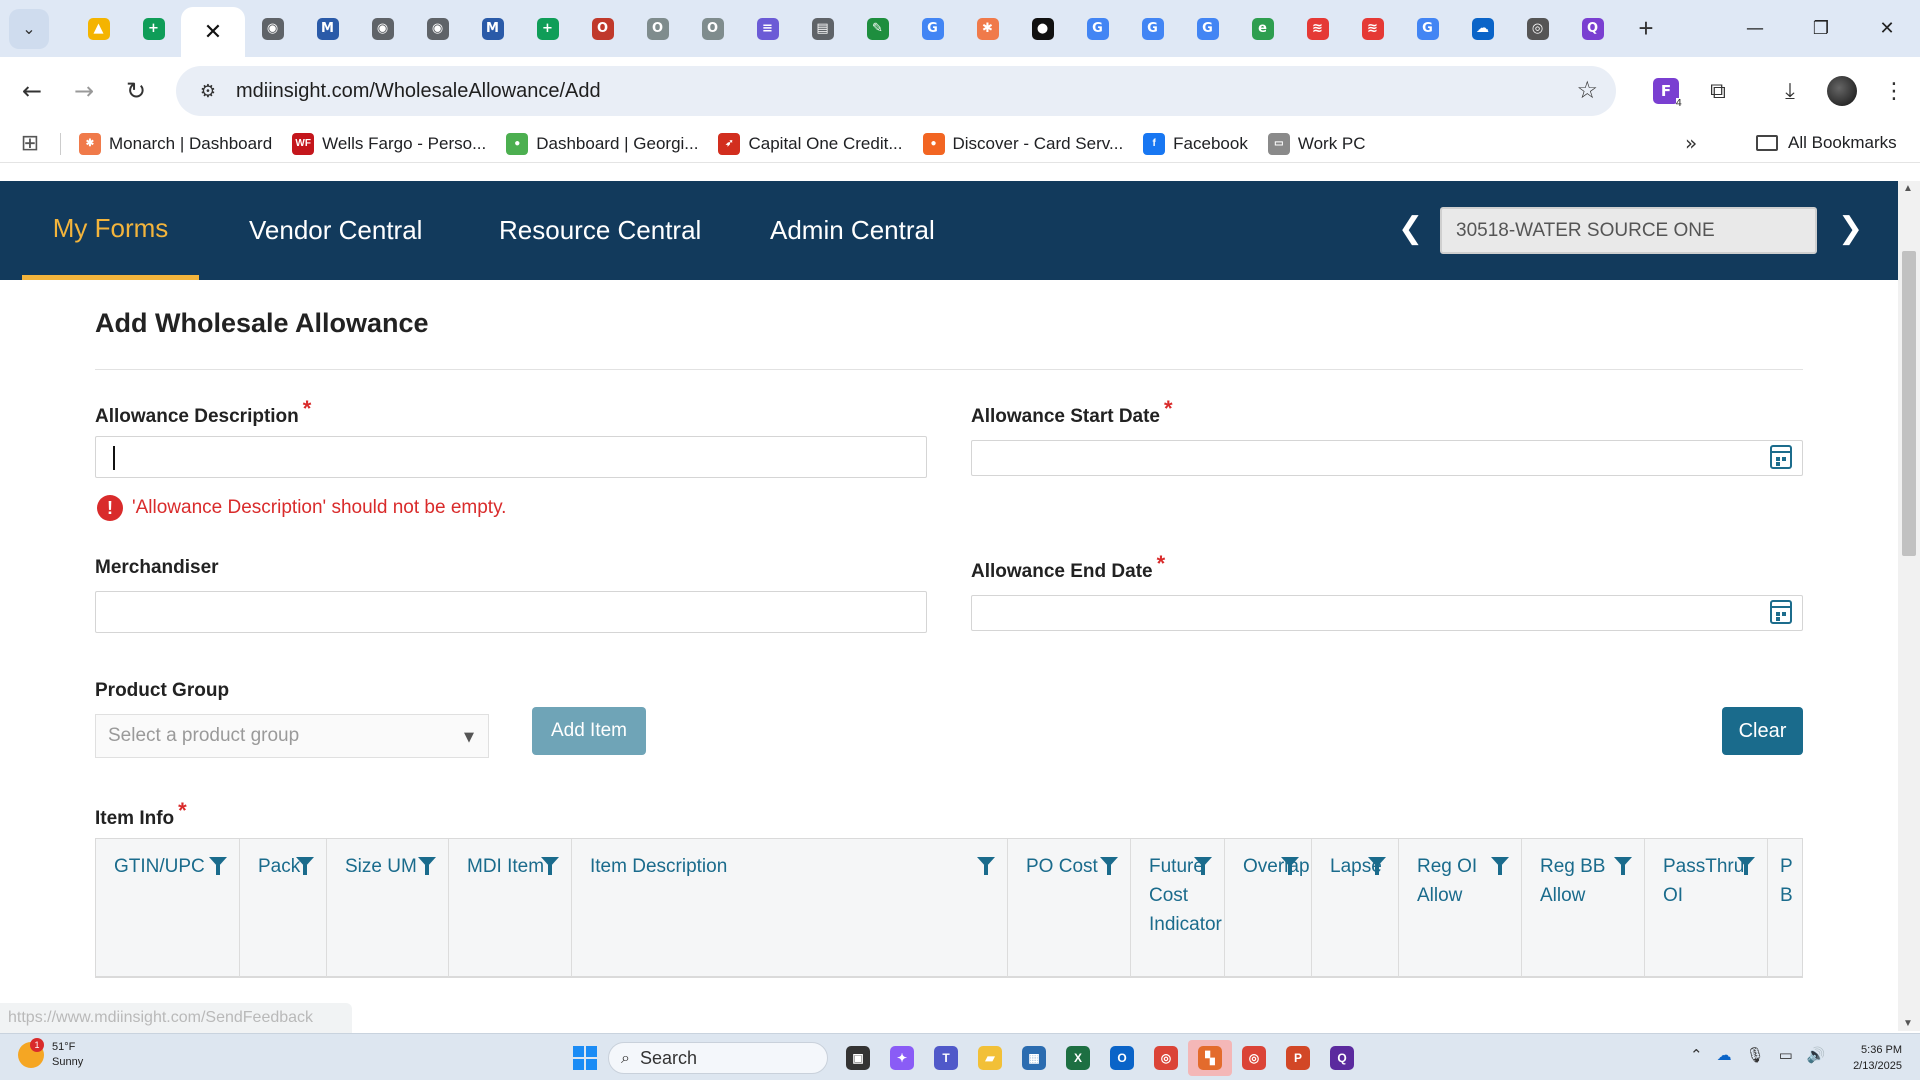 This screenshot has height=1080, width=1920. What do you see at coordinates (990, 1058) in the screenshot?
I see `taskbar-app: ▰` at bounding box center [990, 1058].